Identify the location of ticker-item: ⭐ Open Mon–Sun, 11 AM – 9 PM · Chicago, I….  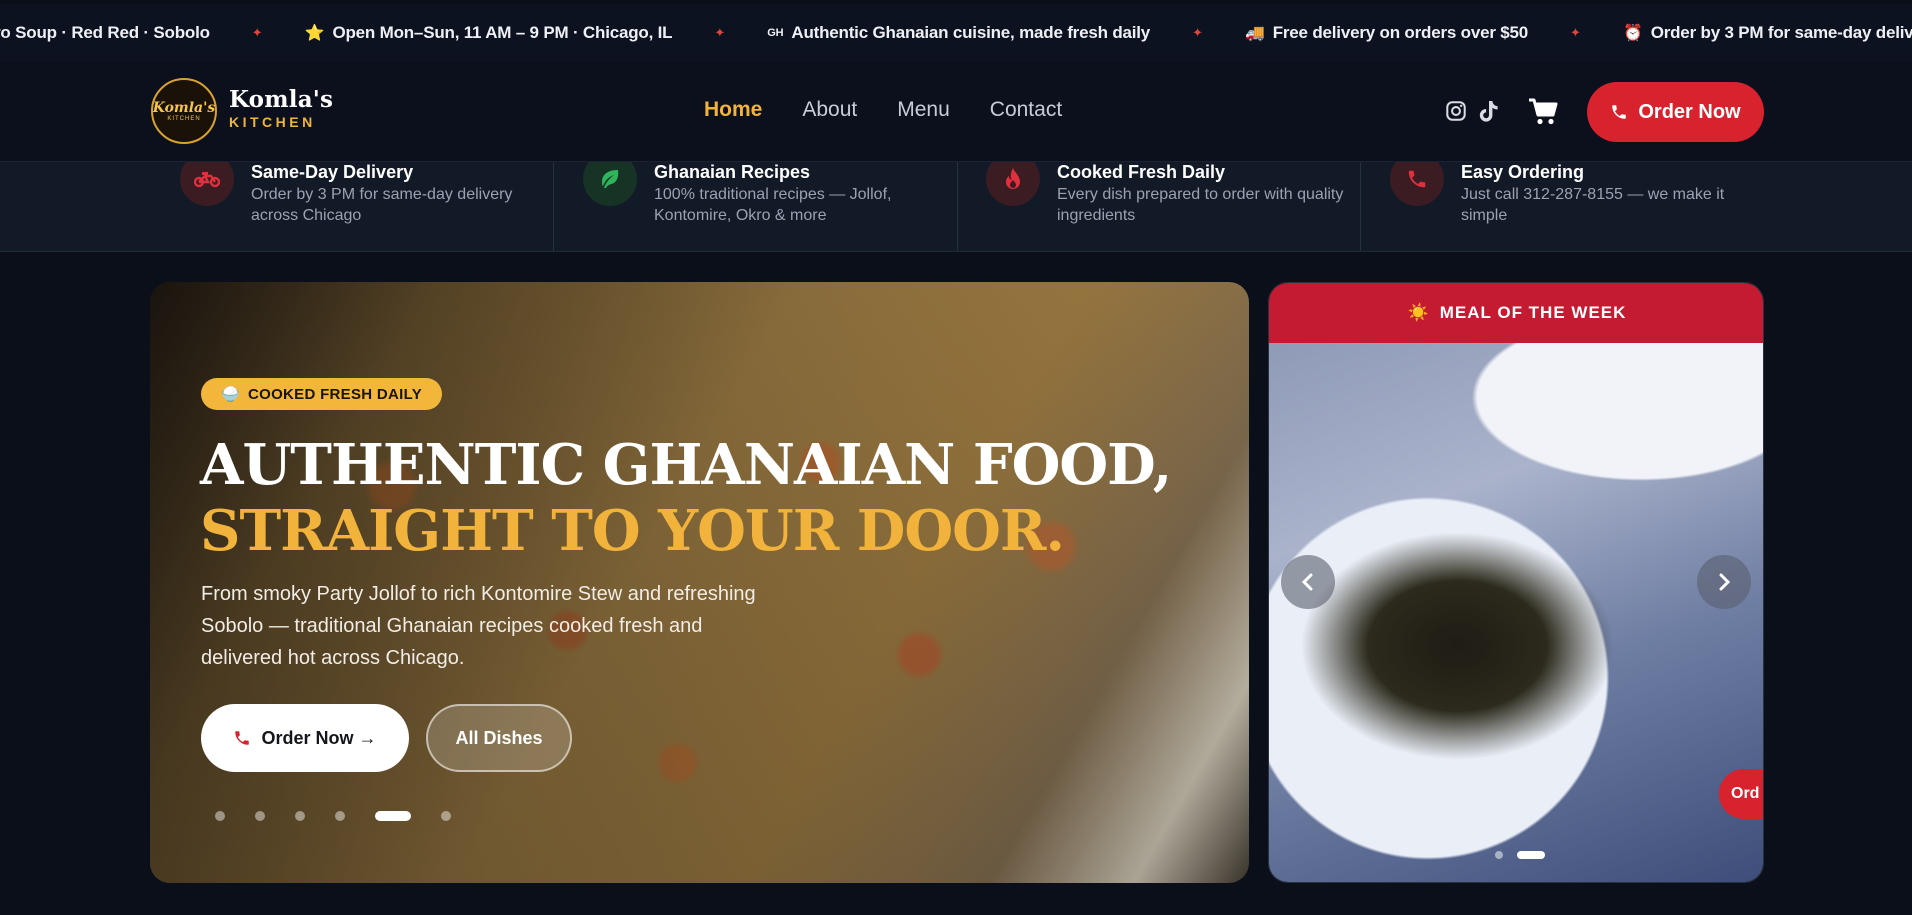
(488, 32).